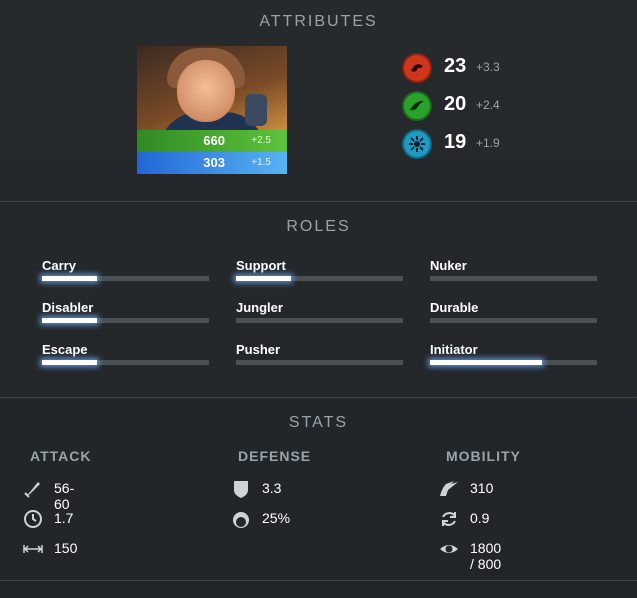  I want to click on stats-title: STATS, so click(318, 422).